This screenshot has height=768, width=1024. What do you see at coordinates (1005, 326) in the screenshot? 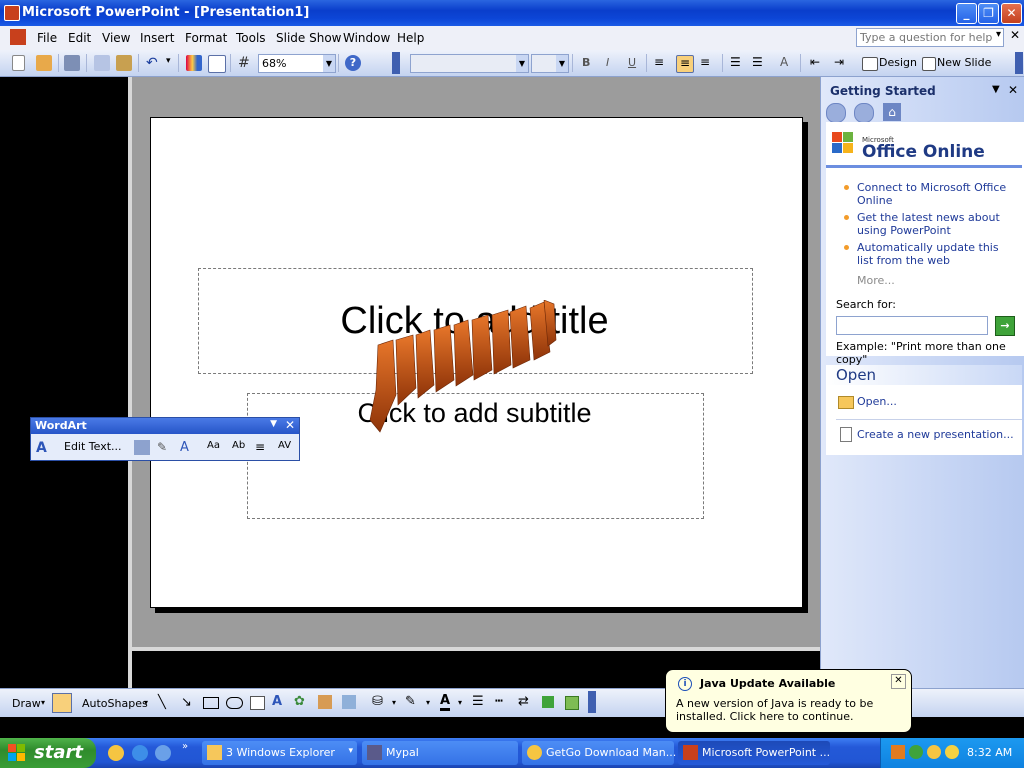
I see `search-go-button: →` at bounding box center [1005, 326].